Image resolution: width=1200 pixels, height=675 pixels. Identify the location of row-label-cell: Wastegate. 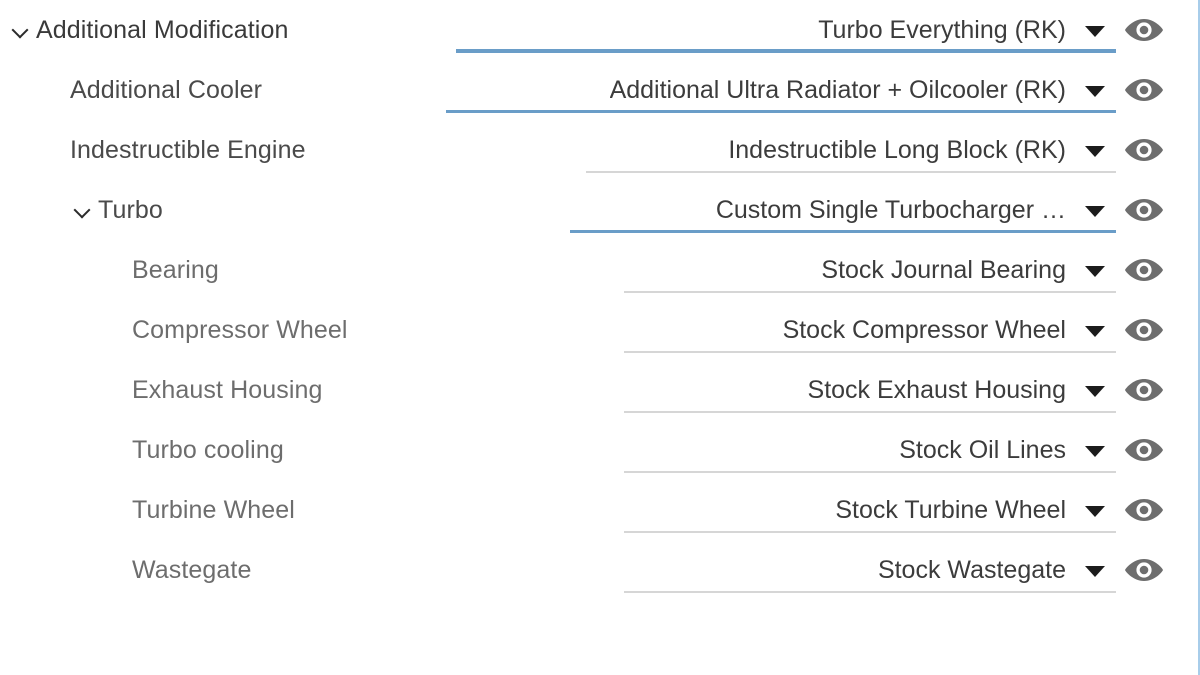
(177, 570).